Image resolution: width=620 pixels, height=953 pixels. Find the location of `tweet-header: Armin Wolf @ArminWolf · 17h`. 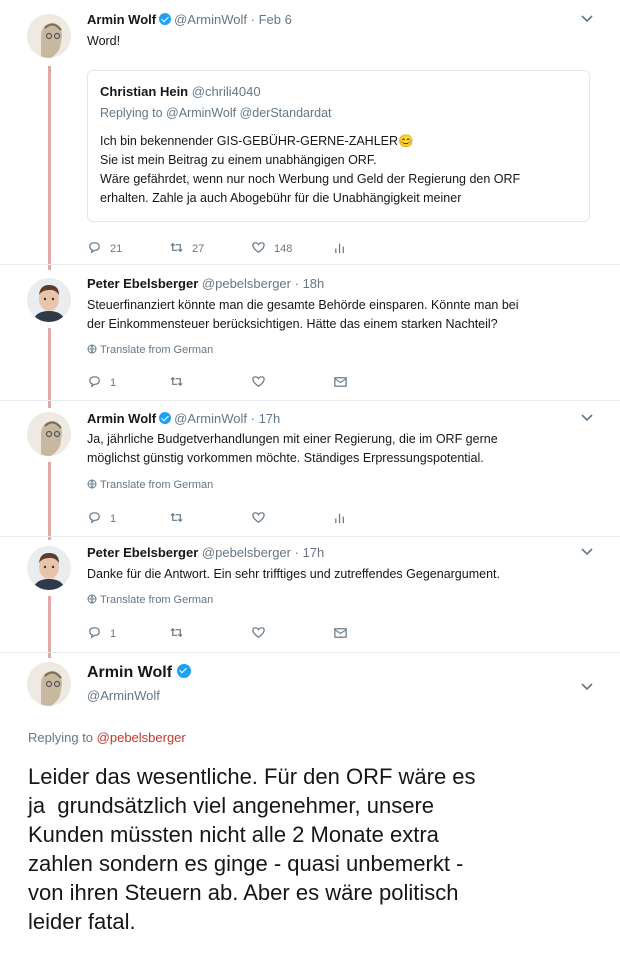

tweet-header: Armin Wolf @ArminWolf · 17h is located at coordinates (183, 418).